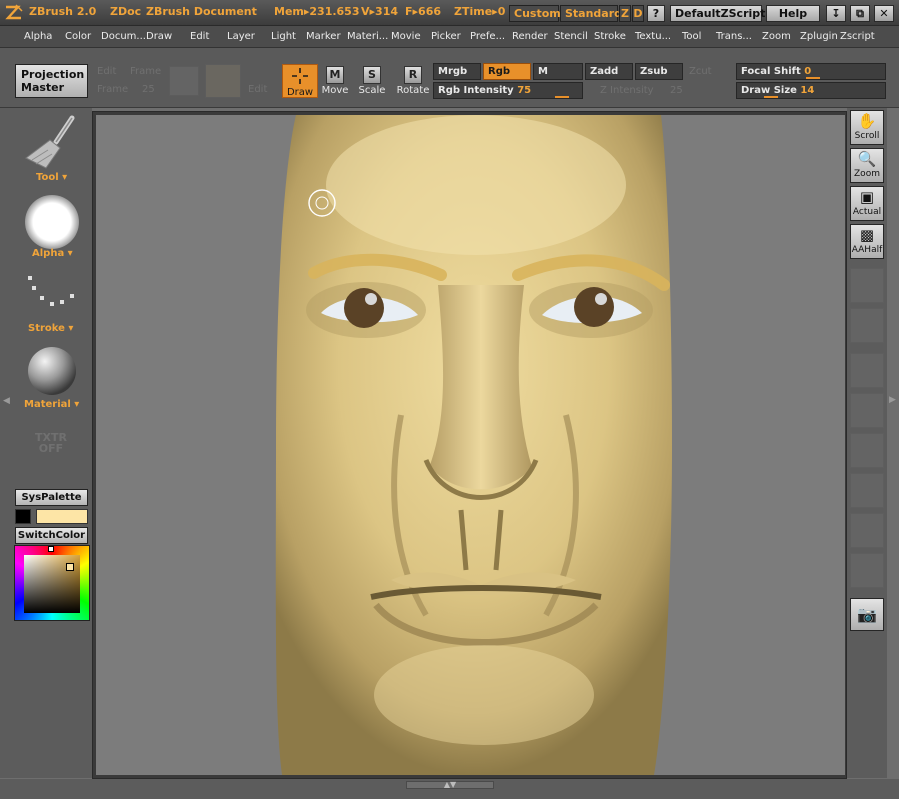  What do you see at coordinates (884, 13) in the screenshot?
I see `close-icon: ✕` at bounding box center [884, 13].